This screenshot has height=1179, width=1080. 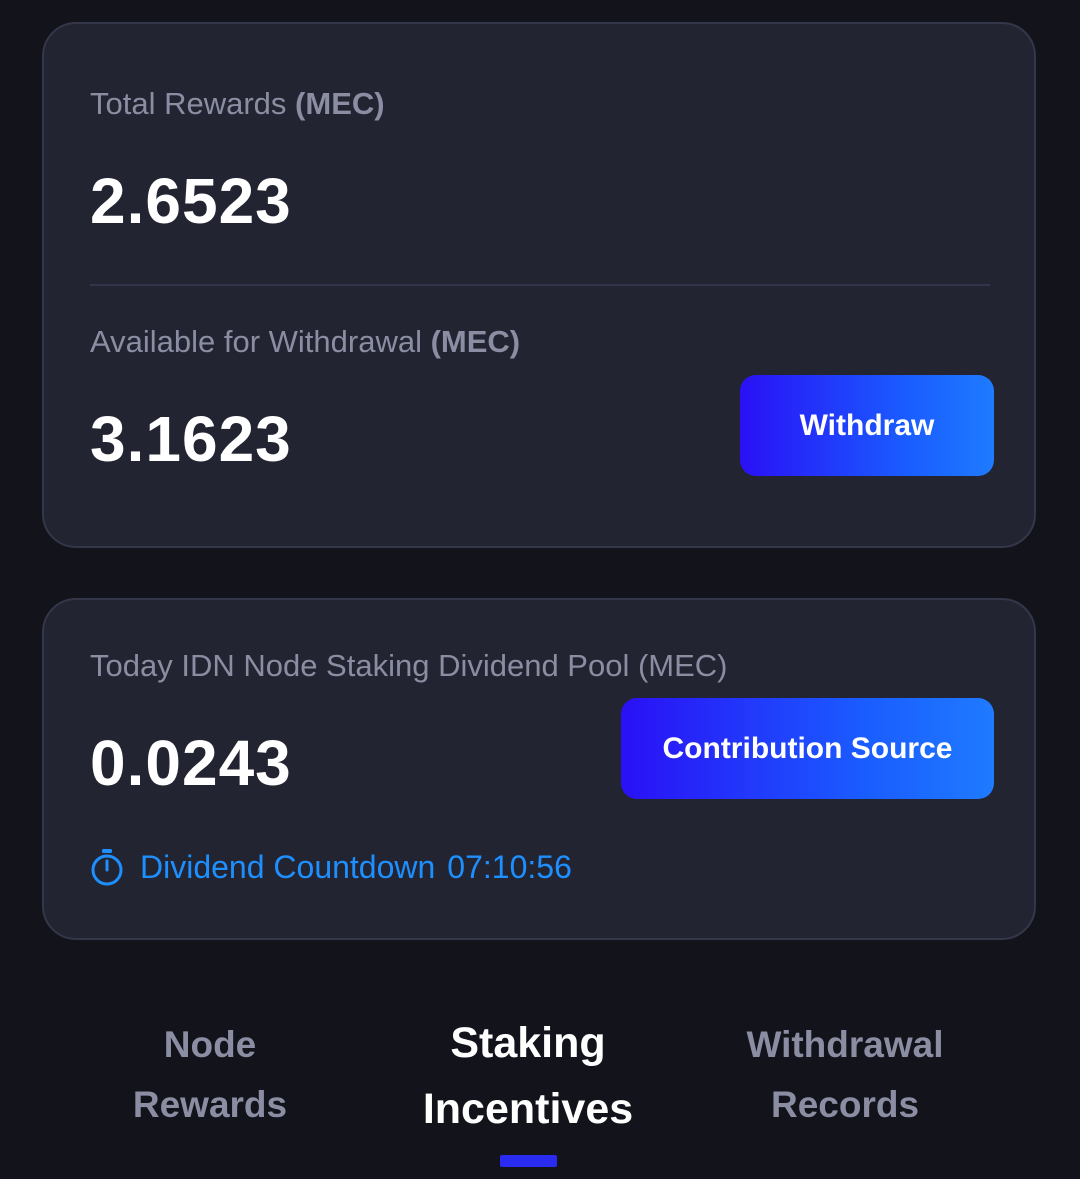 What do you see at coordinates (191, 439) in the screenshot?
I see `available-withdrawal-value: 3.1623` at bounding box center [191, 439].